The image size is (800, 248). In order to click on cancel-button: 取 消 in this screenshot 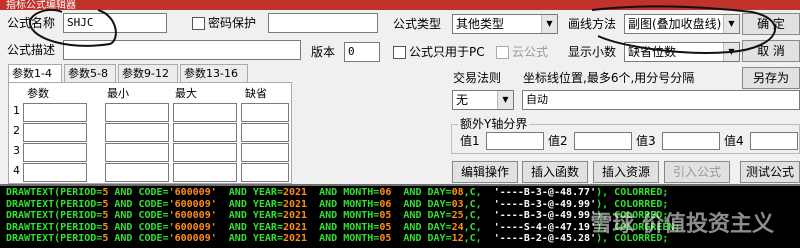, I will do `click(771, 51)`.